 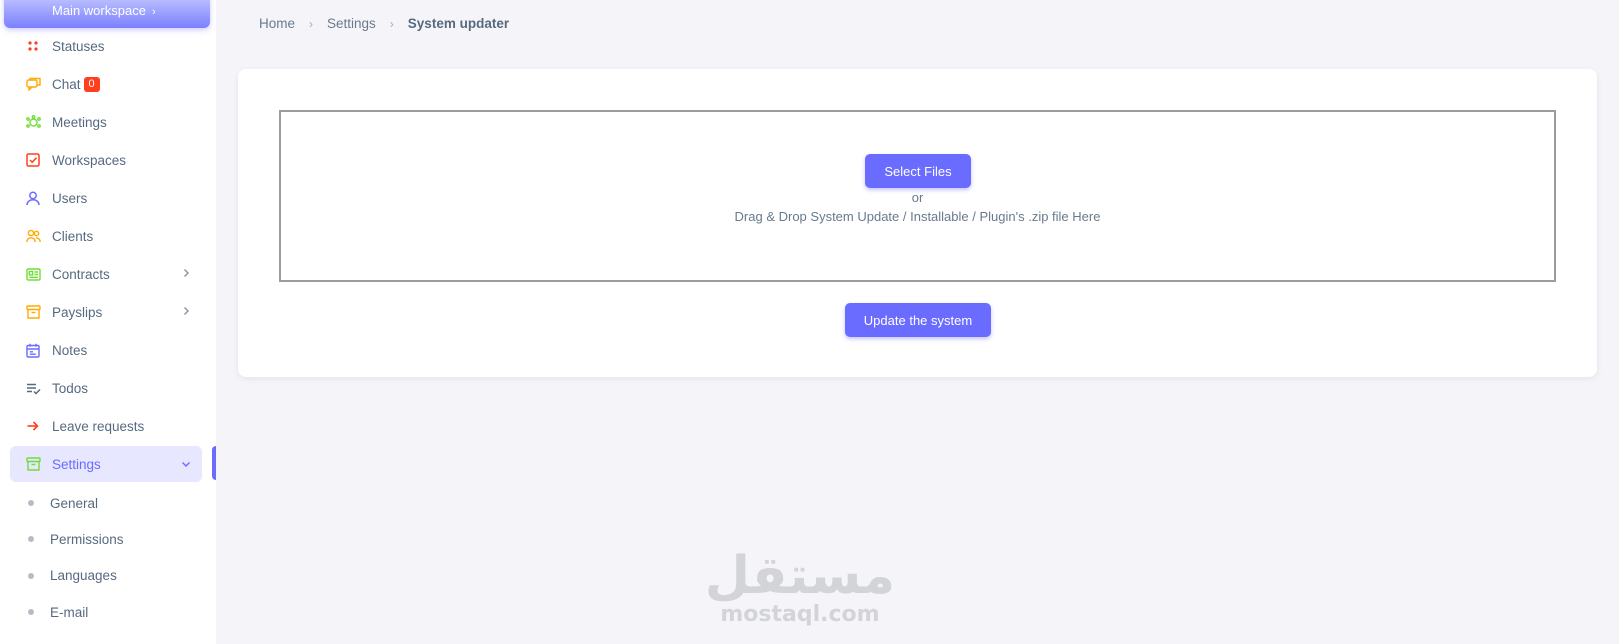 What do you see at coordinates (76, 464) in the screenshot?
I see `sidebar-item-label: Settings` at bounding box center [76, 464].